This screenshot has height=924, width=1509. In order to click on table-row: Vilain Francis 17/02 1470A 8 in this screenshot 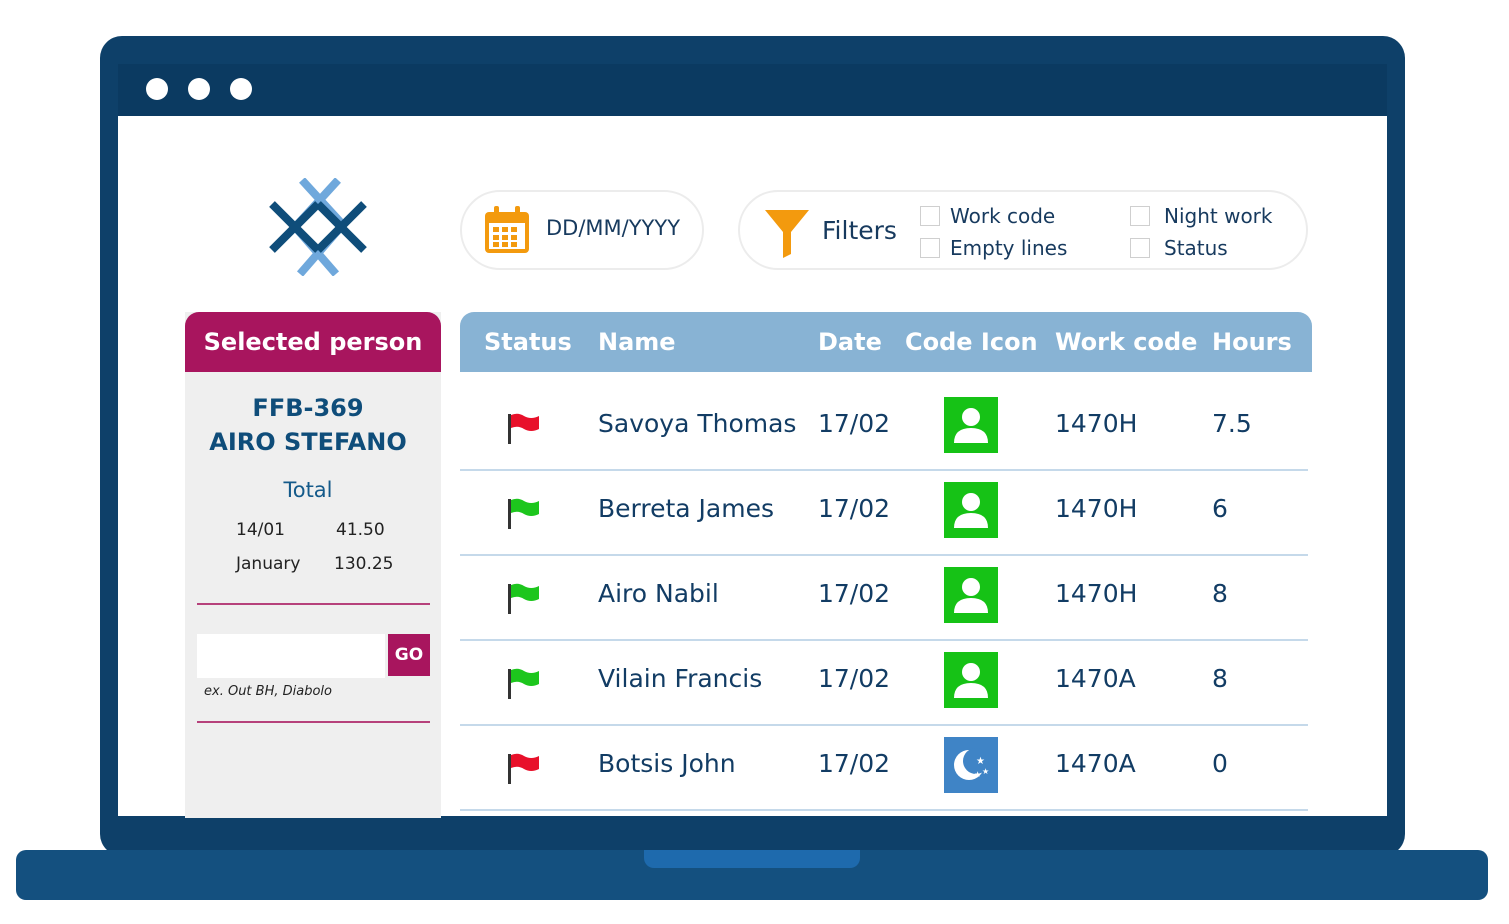, I will do `click(884, 682)`.